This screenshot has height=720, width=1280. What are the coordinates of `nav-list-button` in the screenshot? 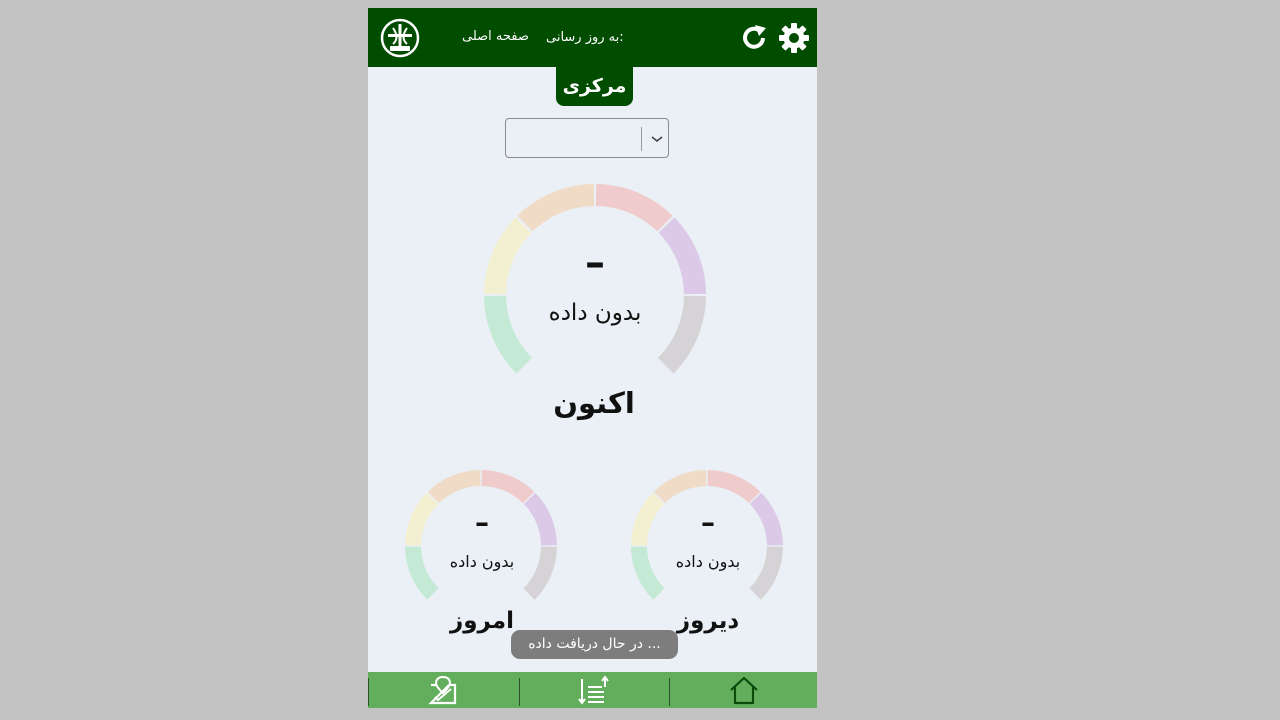 It's located at (594, 690).